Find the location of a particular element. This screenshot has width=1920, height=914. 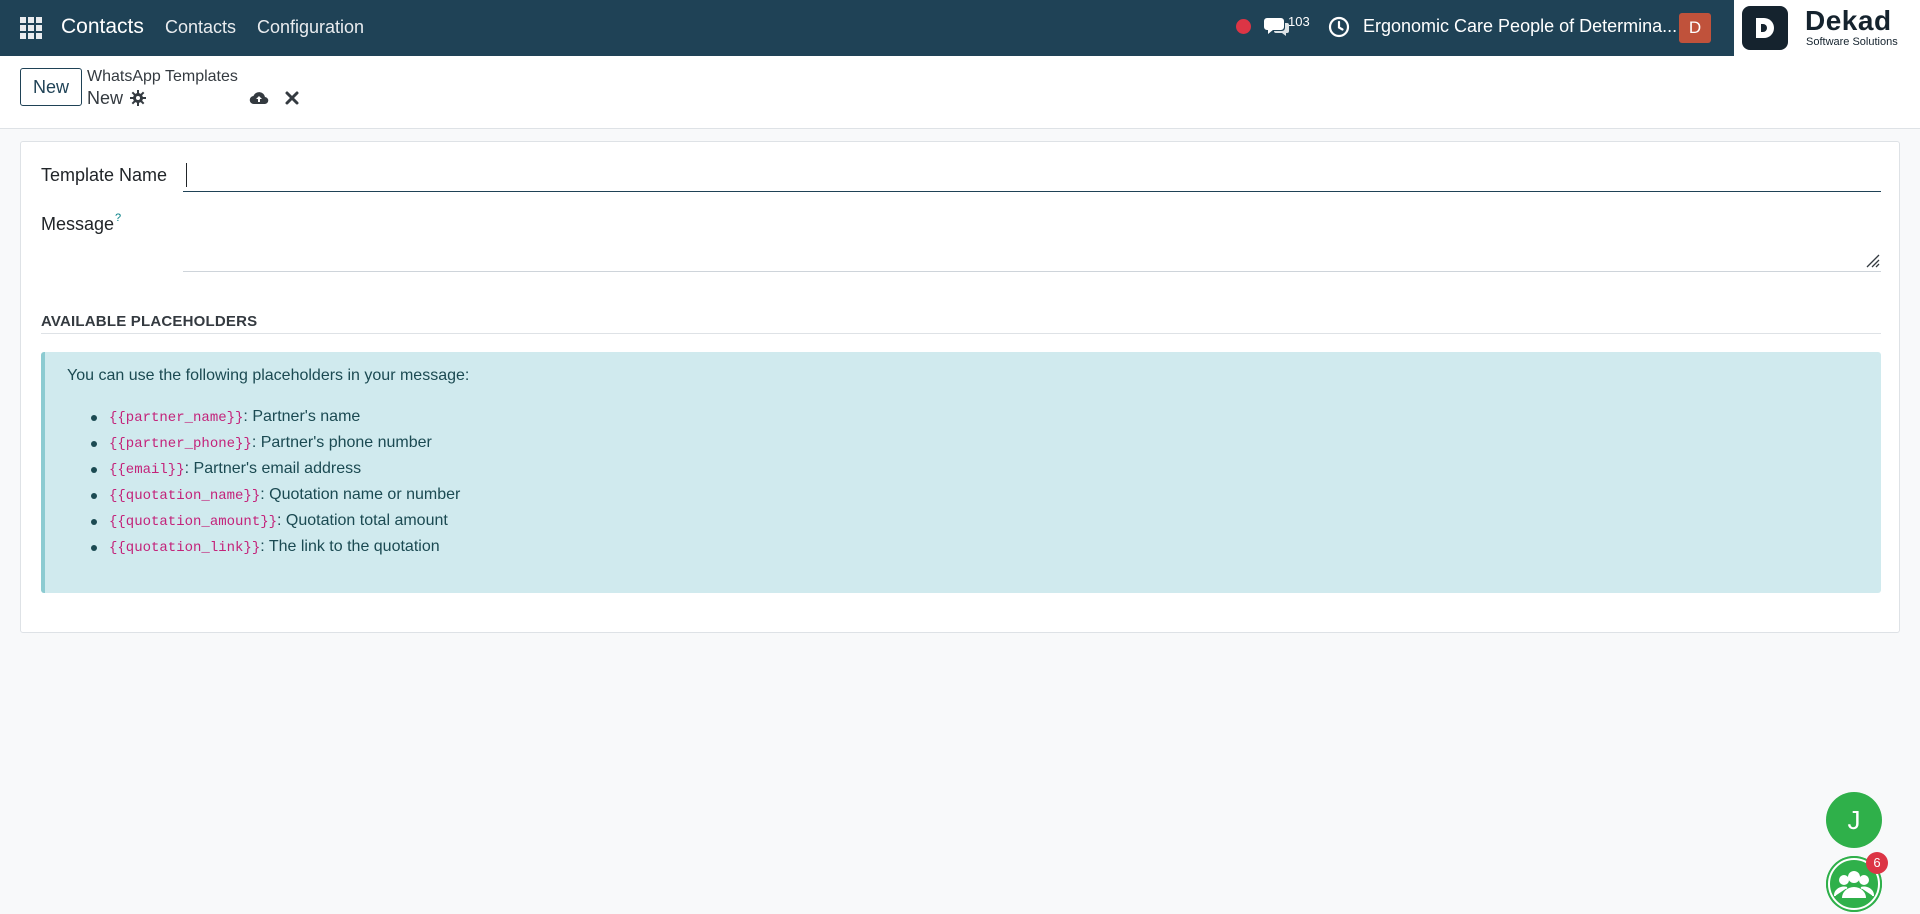

placeholder-code: {{quotation_amount}} is located at coordinates (193, 522).